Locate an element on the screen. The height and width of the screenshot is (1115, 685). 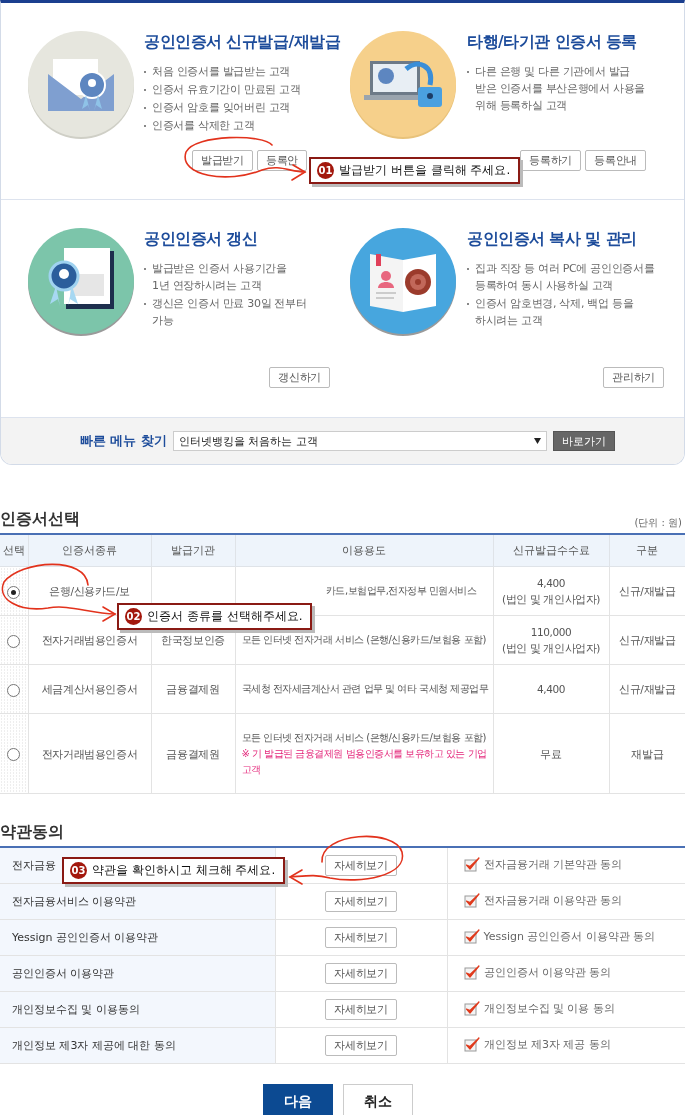
card-description: 인증서 암호를 잊어버린 고객 is located at coordinates (221, 108).